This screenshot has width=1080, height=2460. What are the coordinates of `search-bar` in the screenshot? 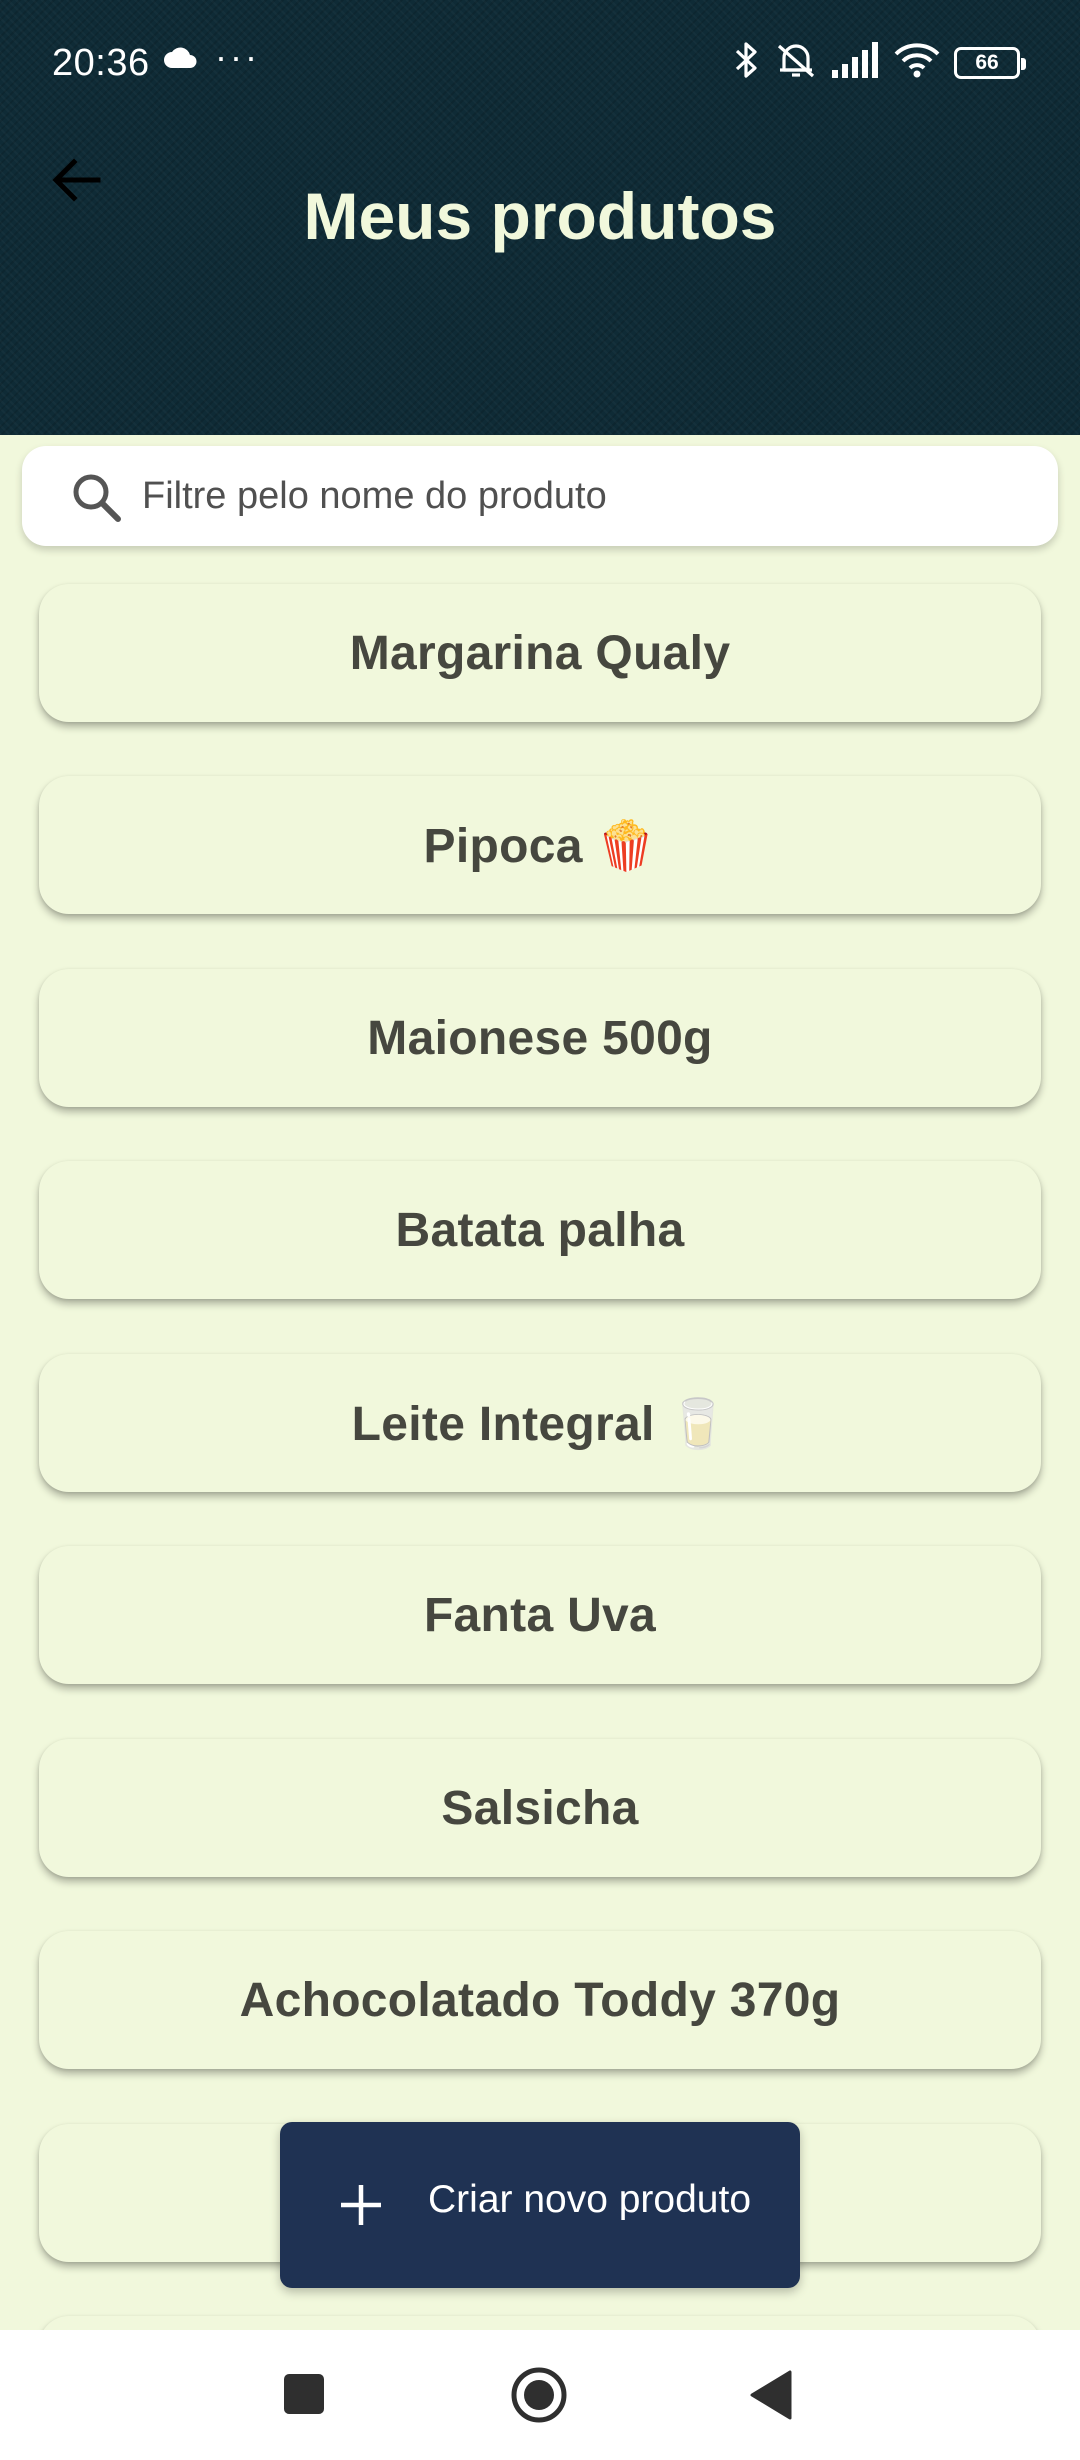 It's located at (540, 496).